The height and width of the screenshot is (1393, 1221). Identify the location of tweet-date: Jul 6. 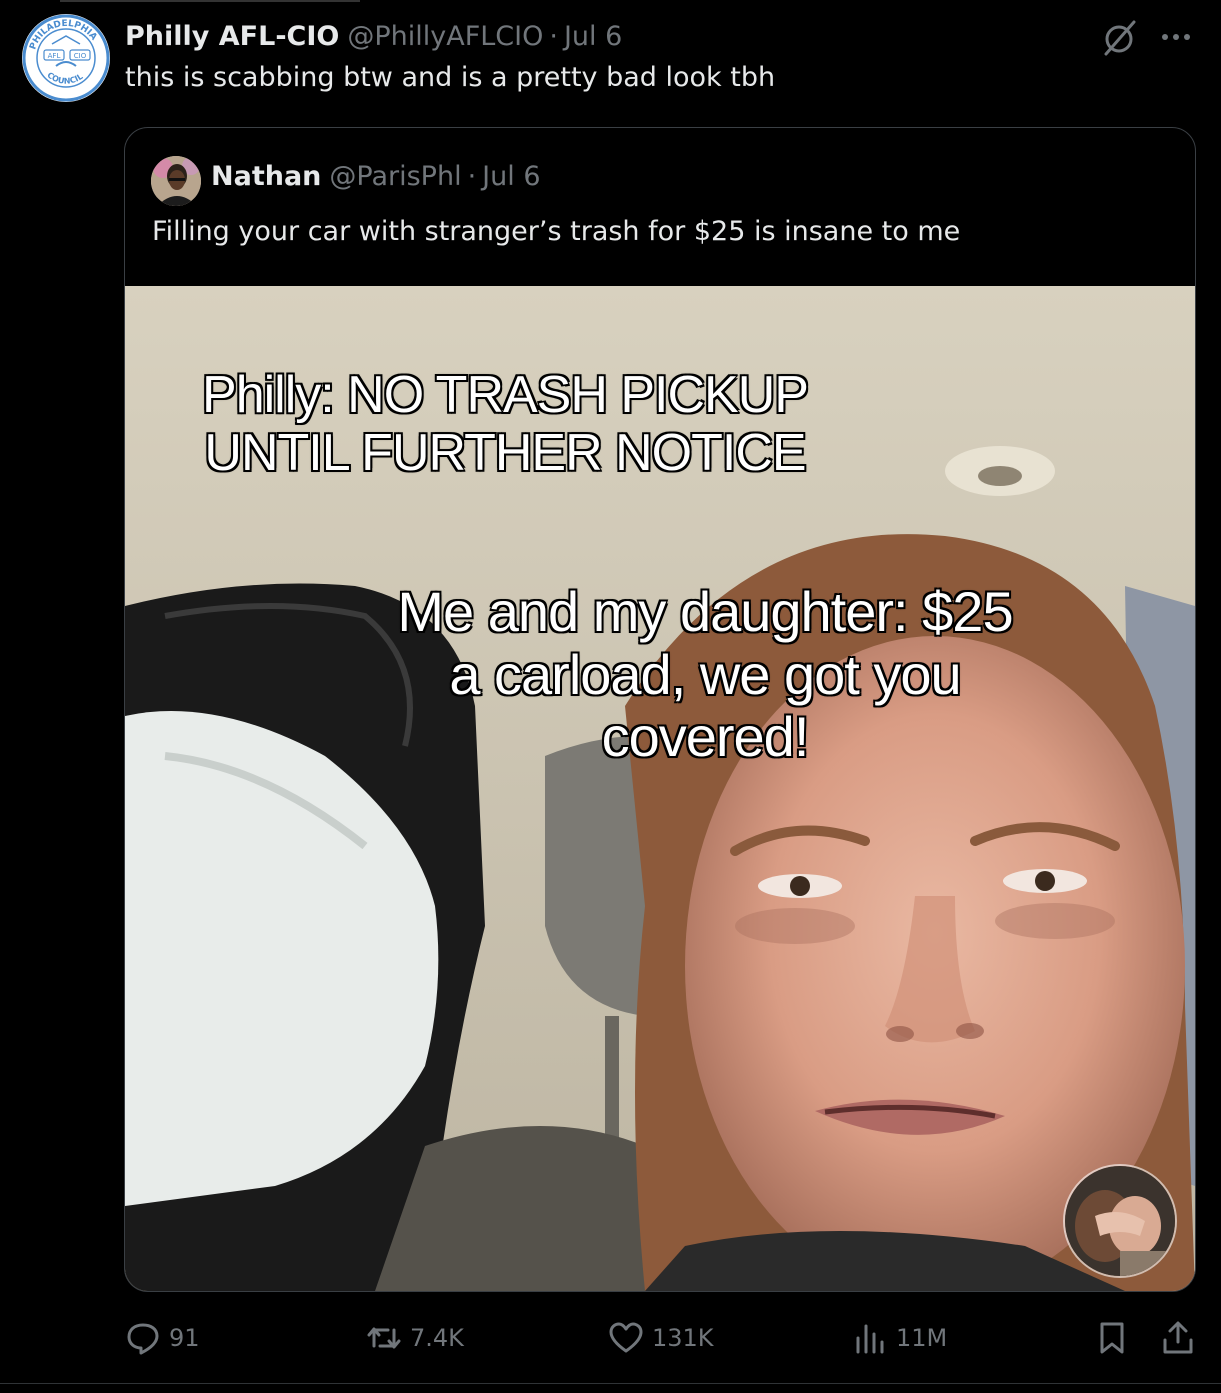
(593, 36).